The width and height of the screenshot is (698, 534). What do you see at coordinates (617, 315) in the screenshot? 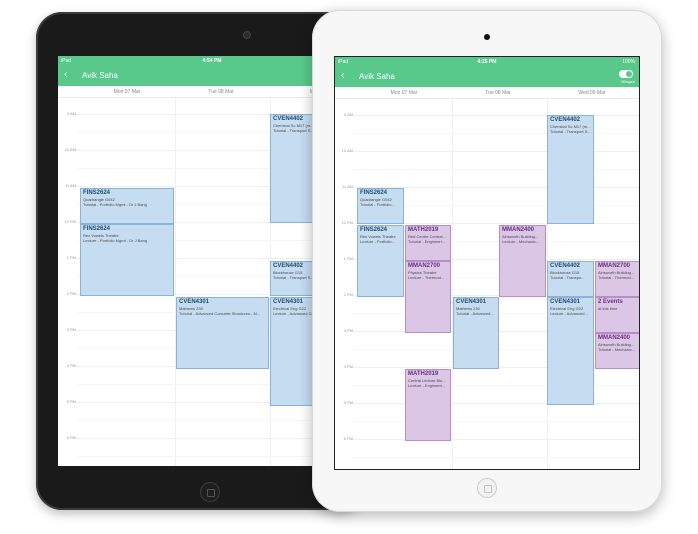
I see `multiple-events-card: 2 Events at this time` at bounding box center [617, 315].